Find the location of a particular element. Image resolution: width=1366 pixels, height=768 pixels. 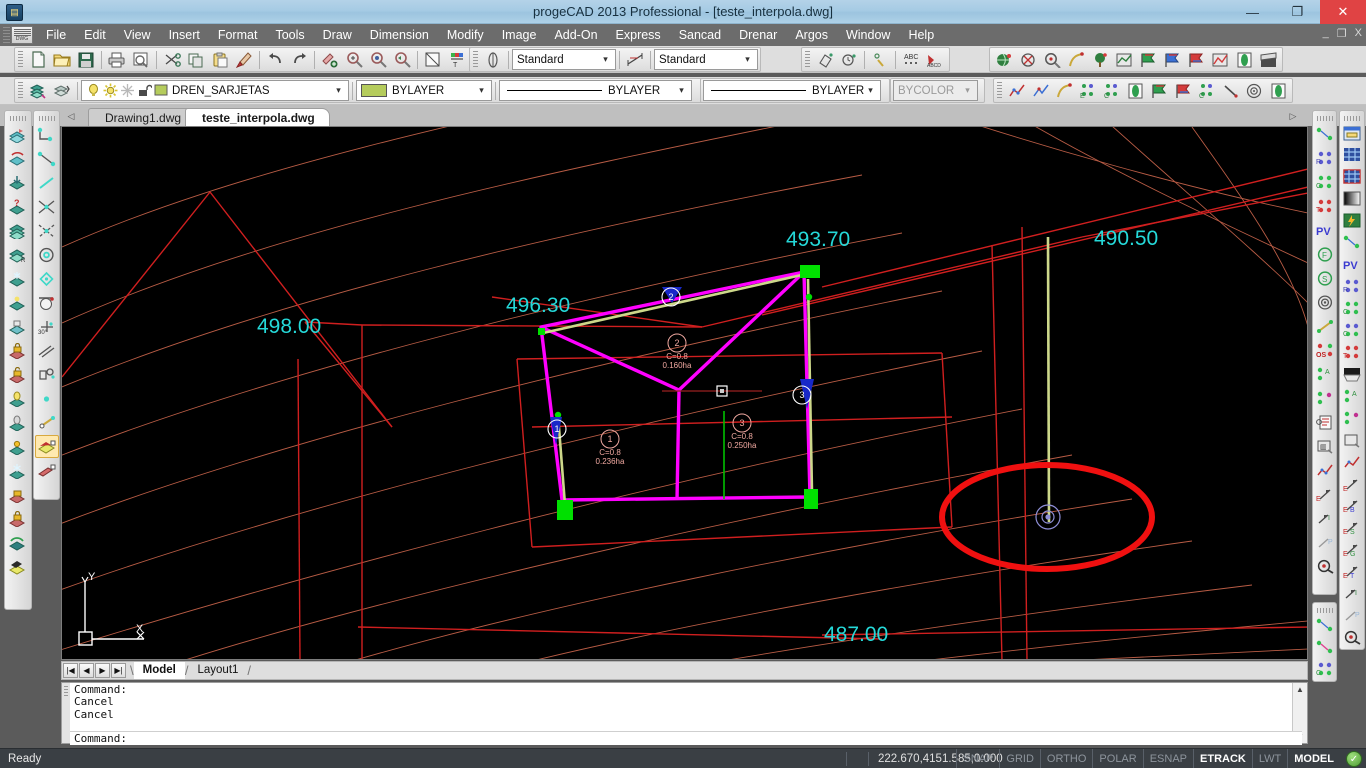

OS: OS is located at coordinates (1325, 350).